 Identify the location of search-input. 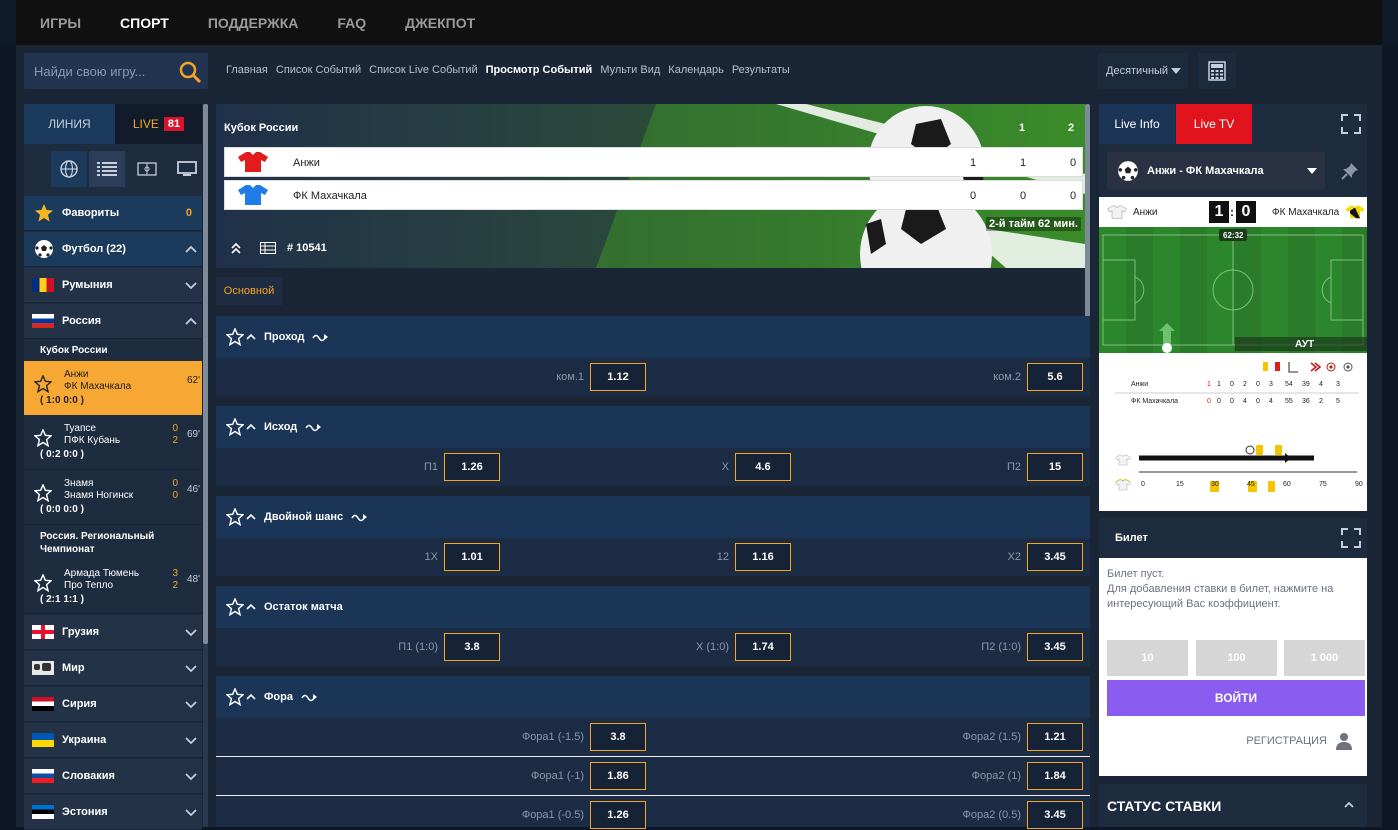
(104, 71).